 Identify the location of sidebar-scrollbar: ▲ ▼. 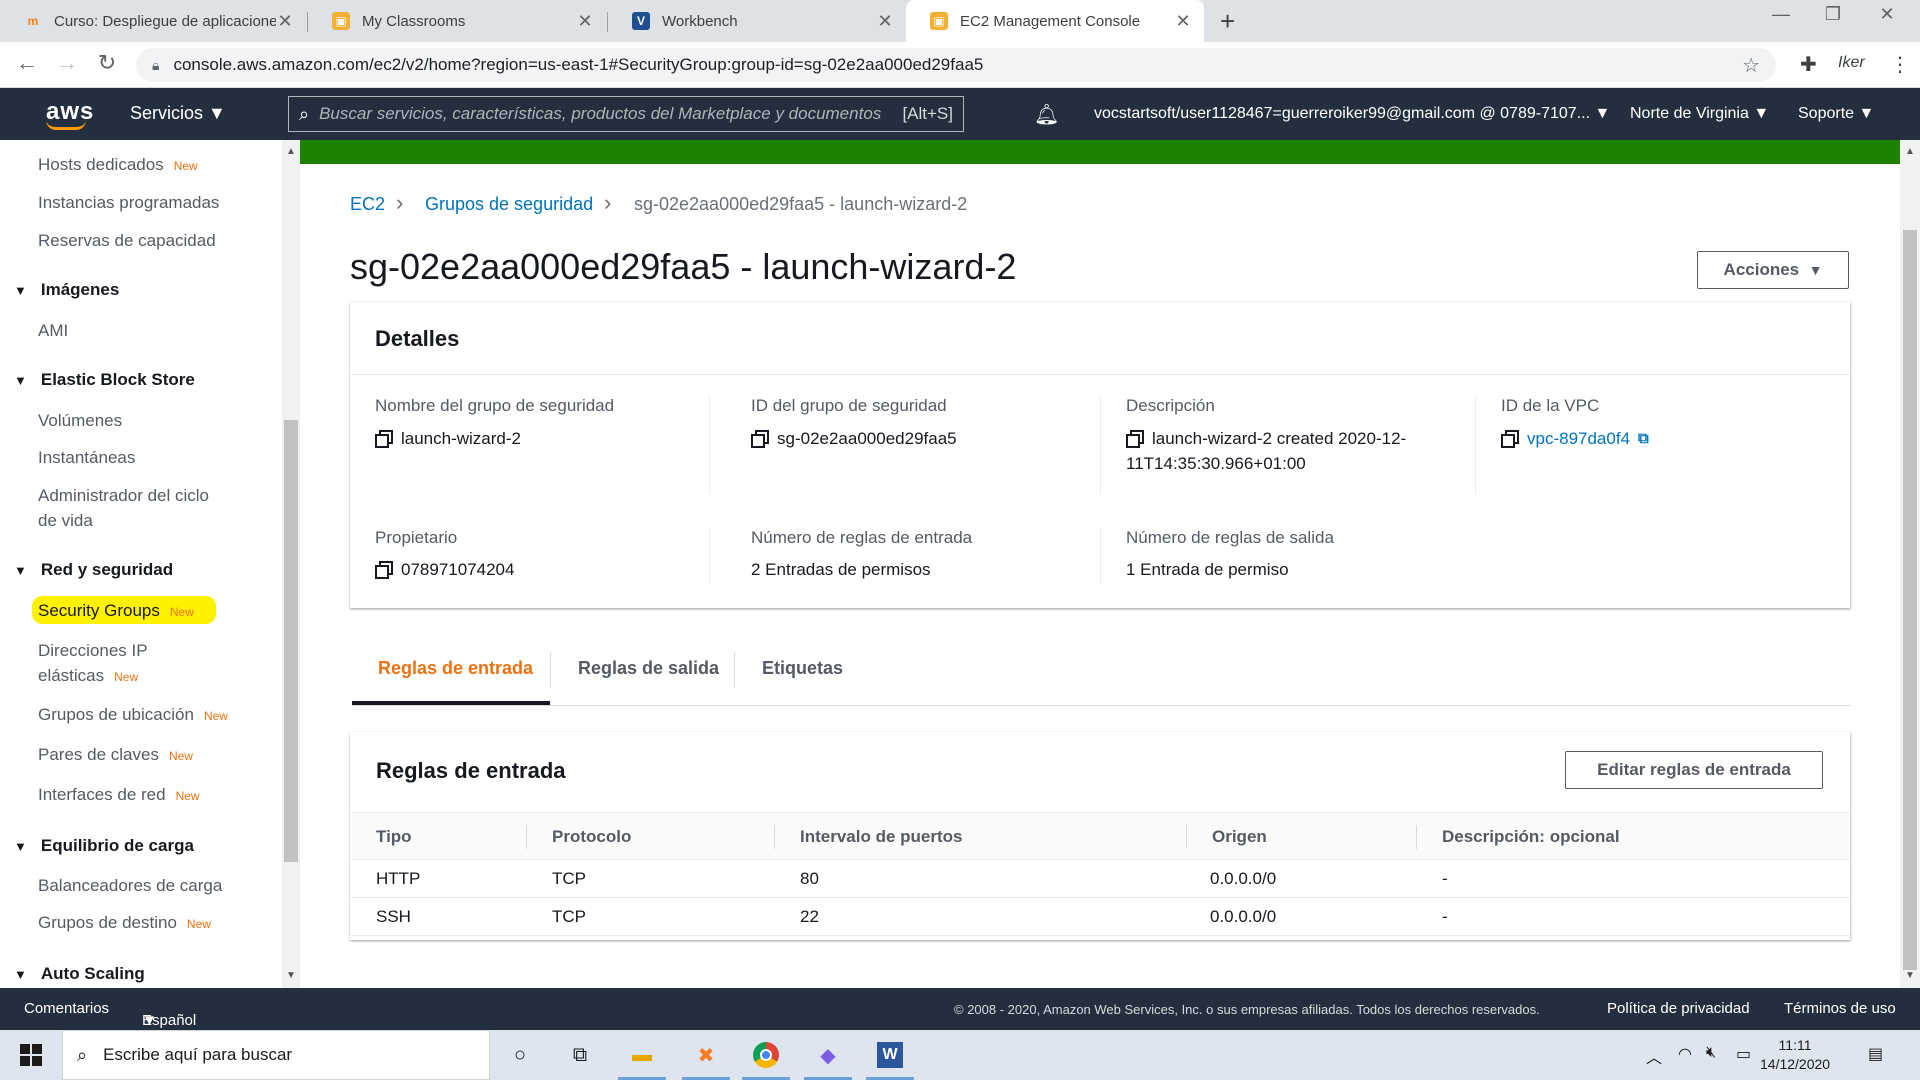
(291, 564).